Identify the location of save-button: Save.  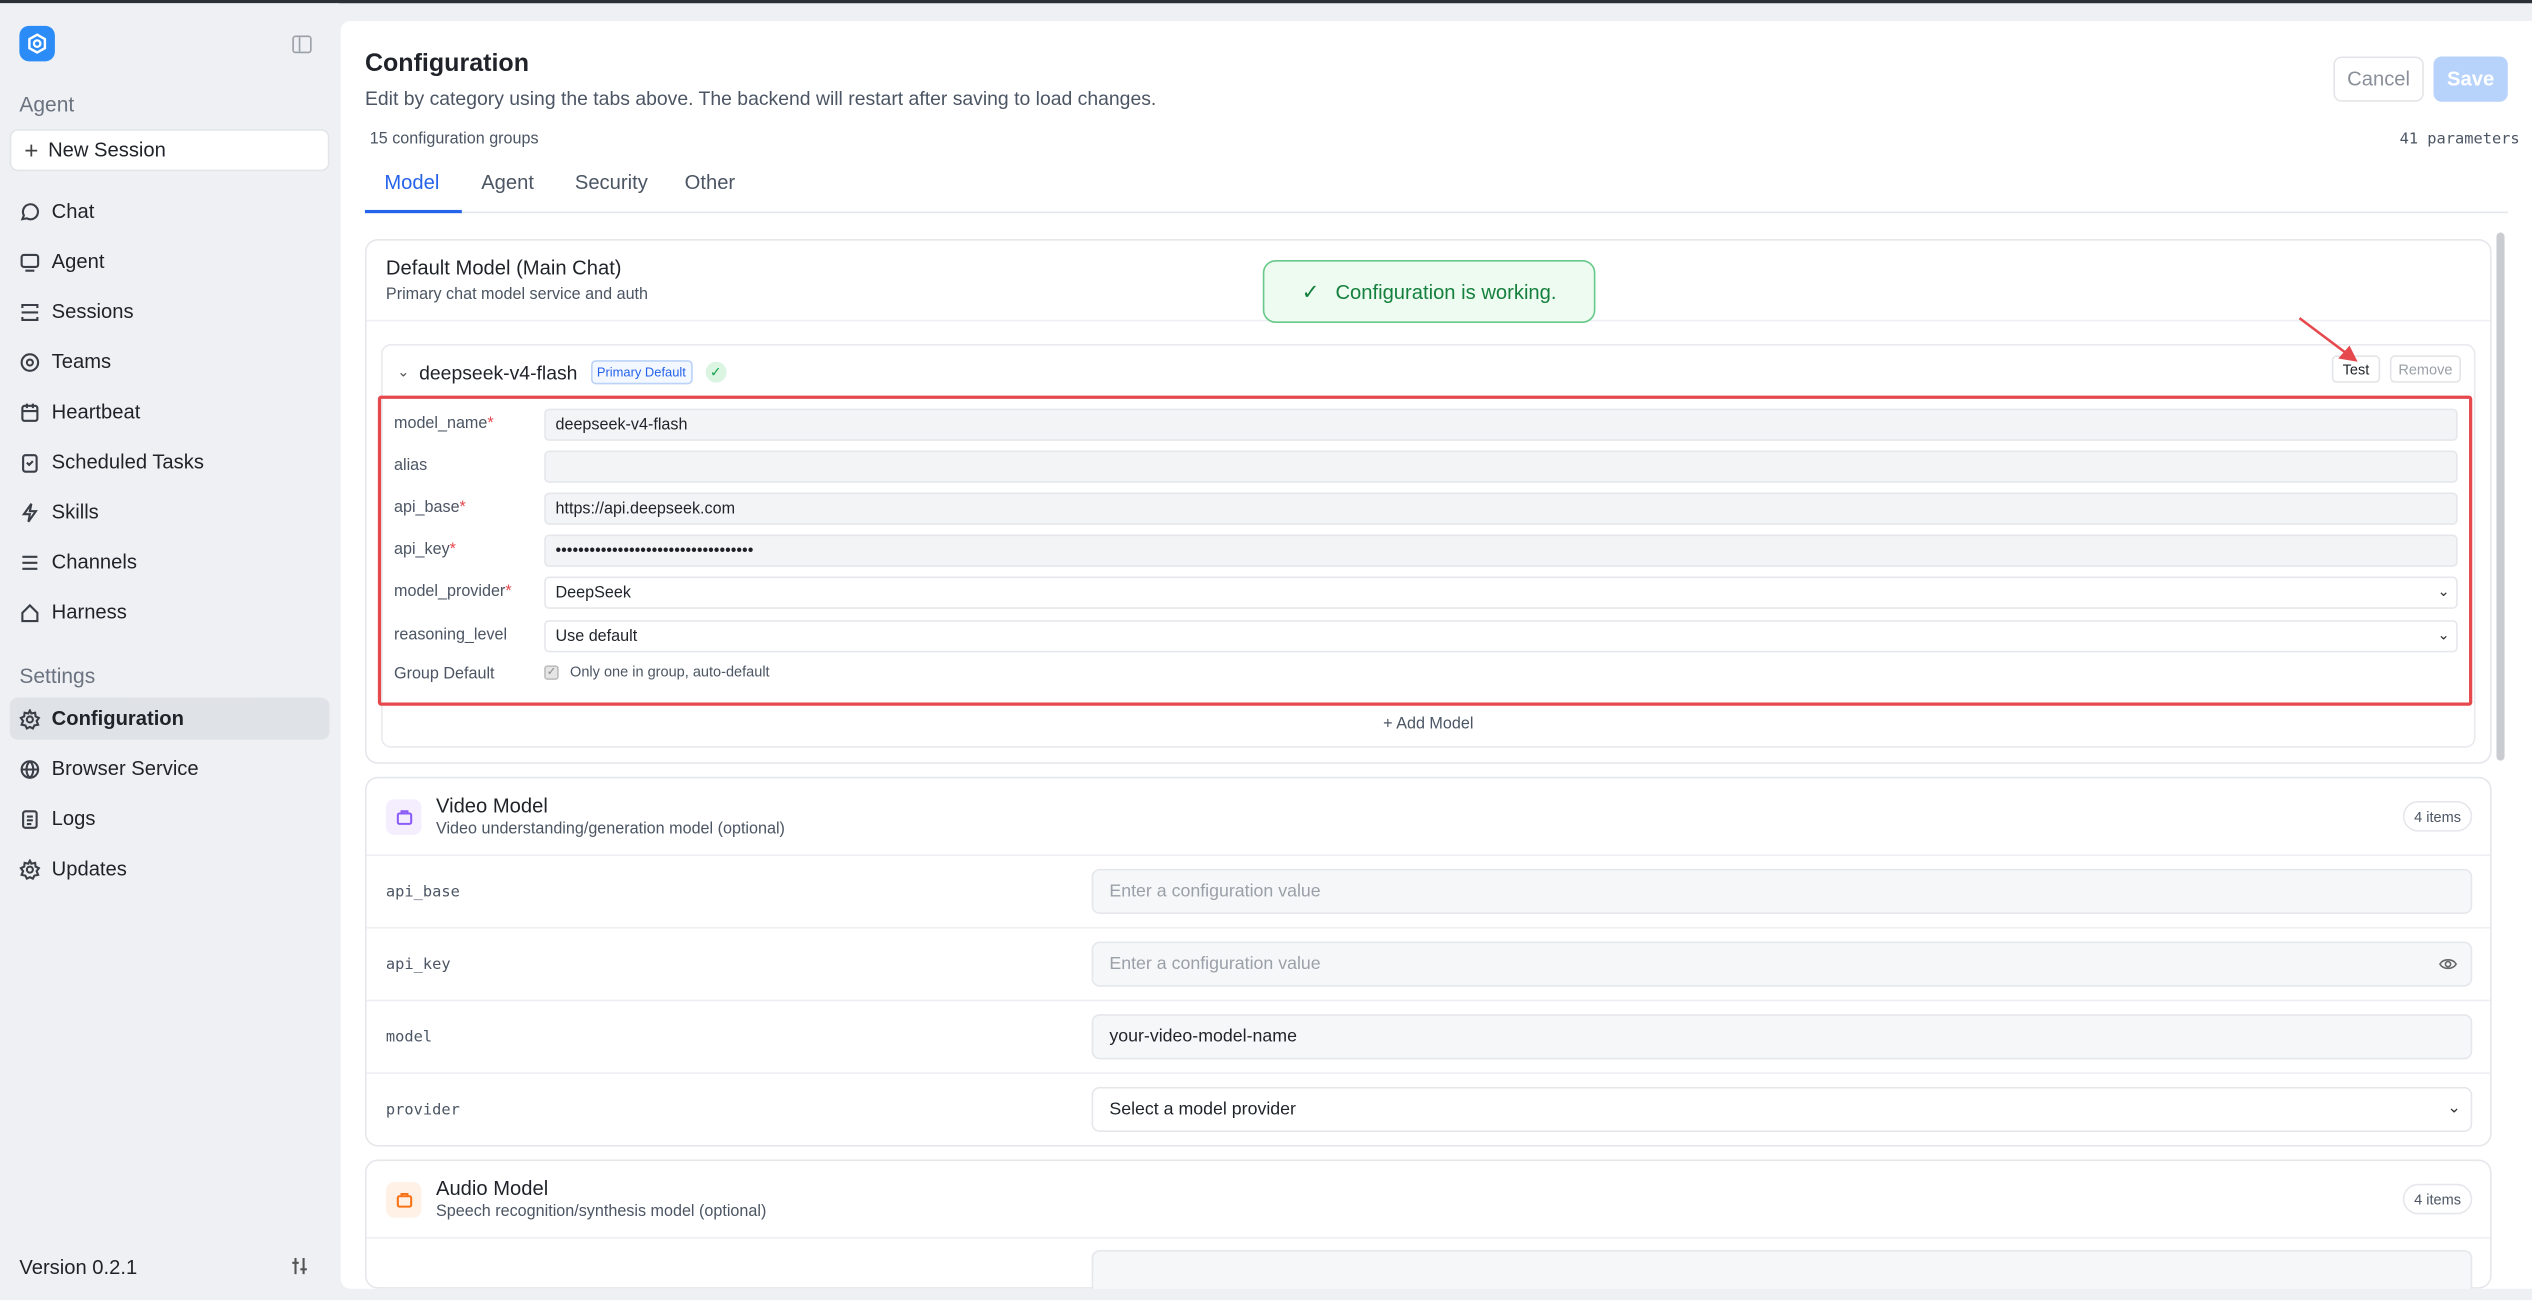
(2470, 79).